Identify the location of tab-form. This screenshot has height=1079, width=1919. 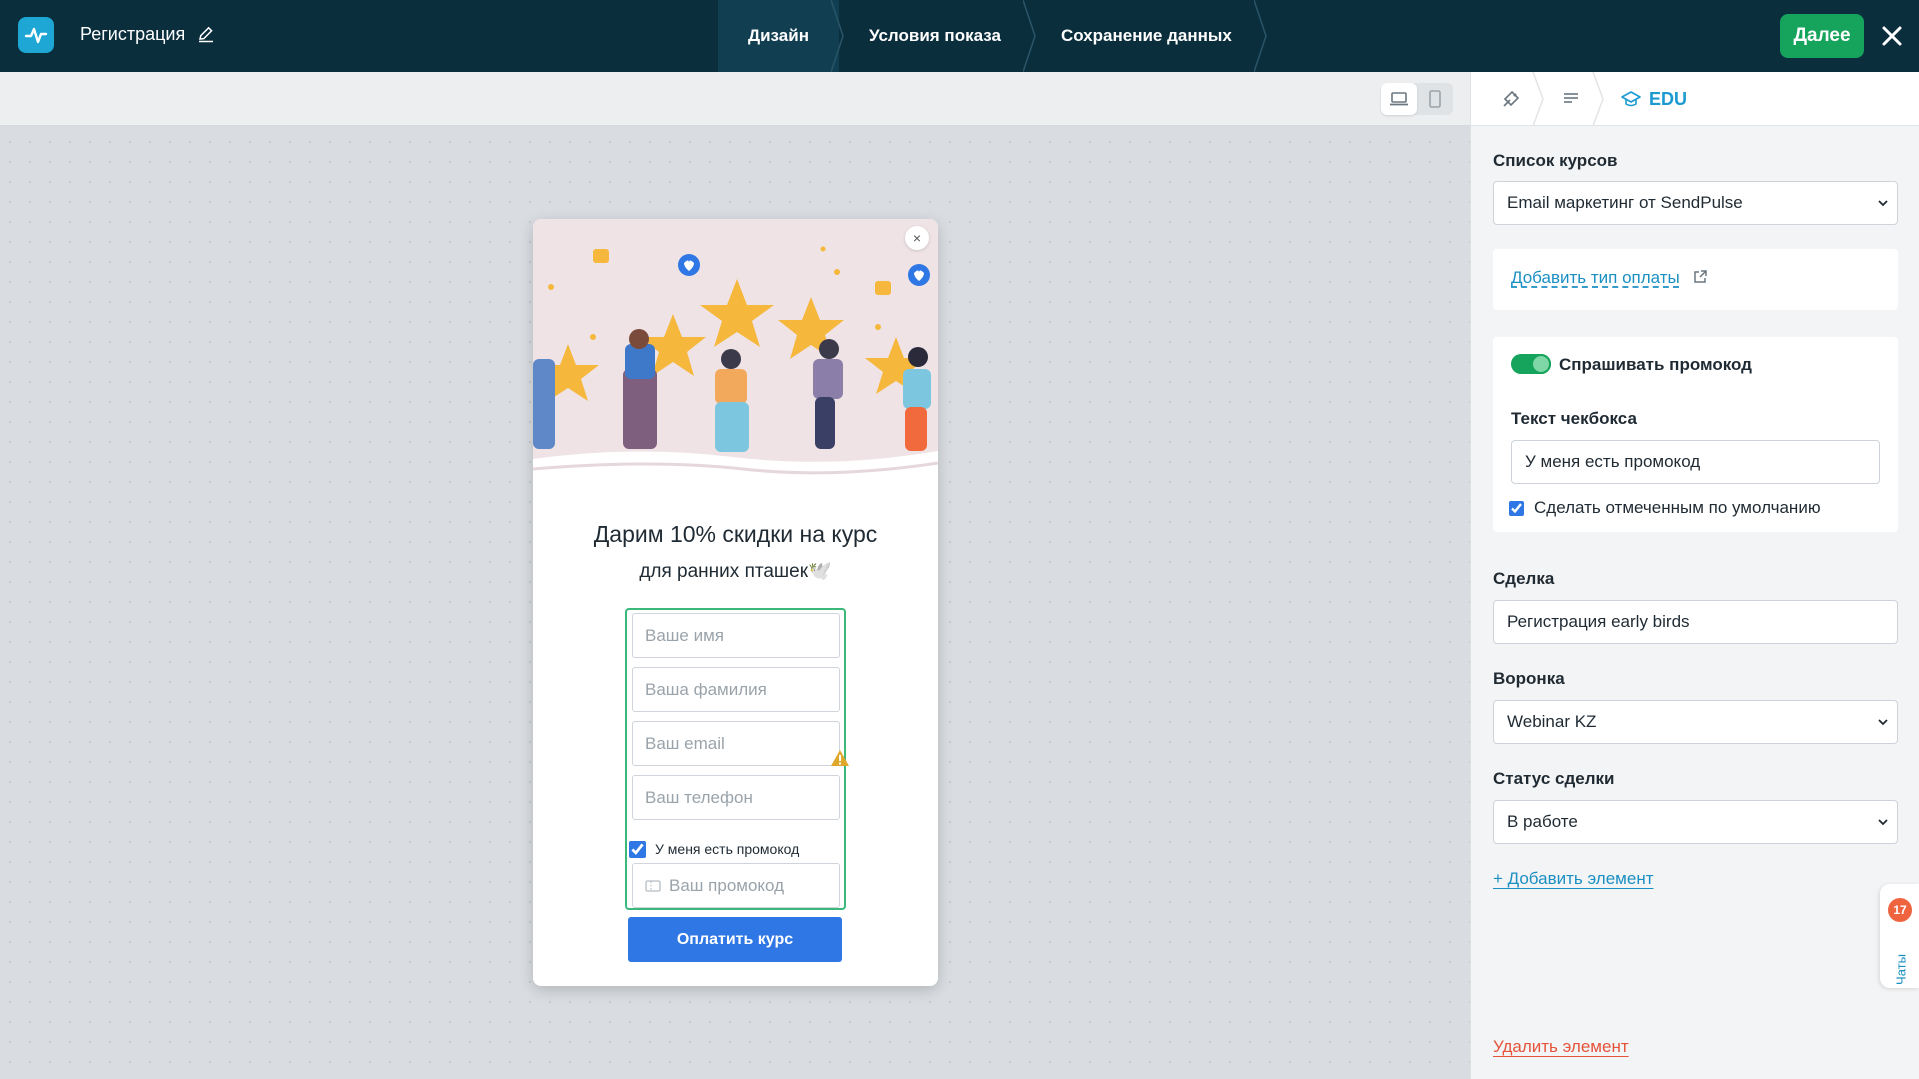
(1571, 99).